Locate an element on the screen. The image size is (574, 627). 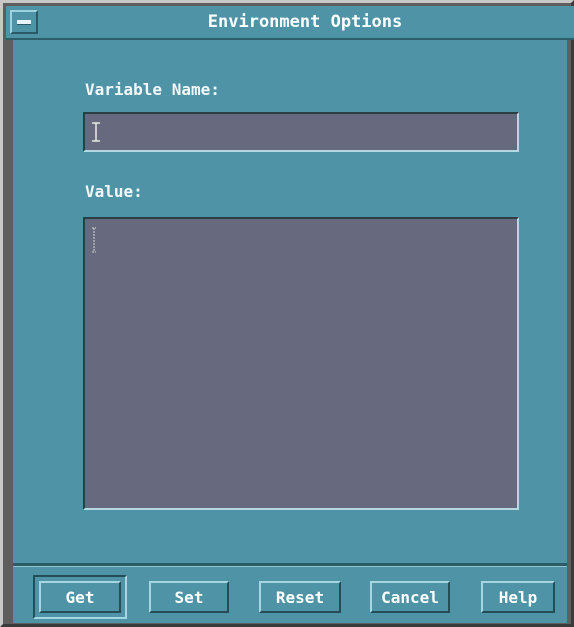
cancel-button: Cancel is located at coordinates (410, 597).